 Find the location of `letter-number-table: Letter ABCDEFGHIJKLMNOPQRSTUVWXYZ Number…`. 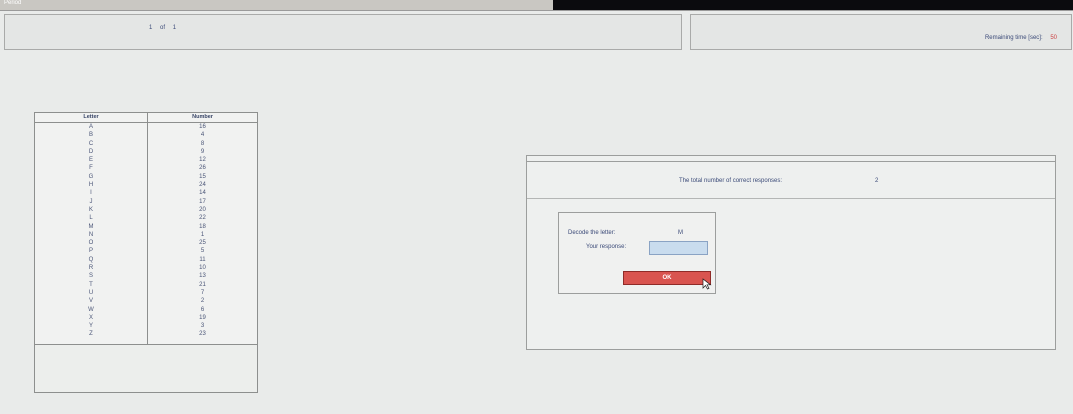

letter-number-table: Letter ABCDEFGHIJKLMNOPQRSTUVWXYZ Number… is located at coordinates (146, 229).